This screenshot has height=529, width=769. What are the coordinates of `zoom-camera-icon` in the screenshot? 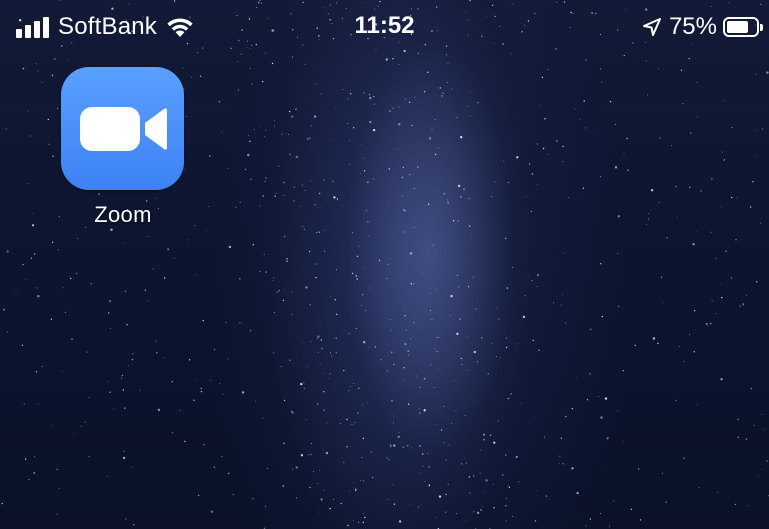 It's located at (122, 128).